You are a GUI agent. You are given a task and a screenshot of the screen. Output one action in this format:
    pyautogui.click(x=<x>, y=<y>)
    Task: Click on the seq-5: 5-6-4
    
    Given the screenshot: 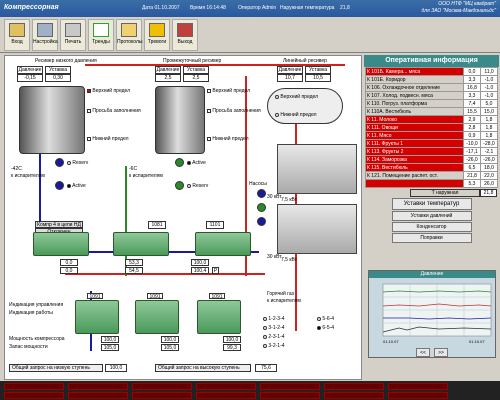 What is the action you would take?
    pyautogui.click(x=325, y=319)
    